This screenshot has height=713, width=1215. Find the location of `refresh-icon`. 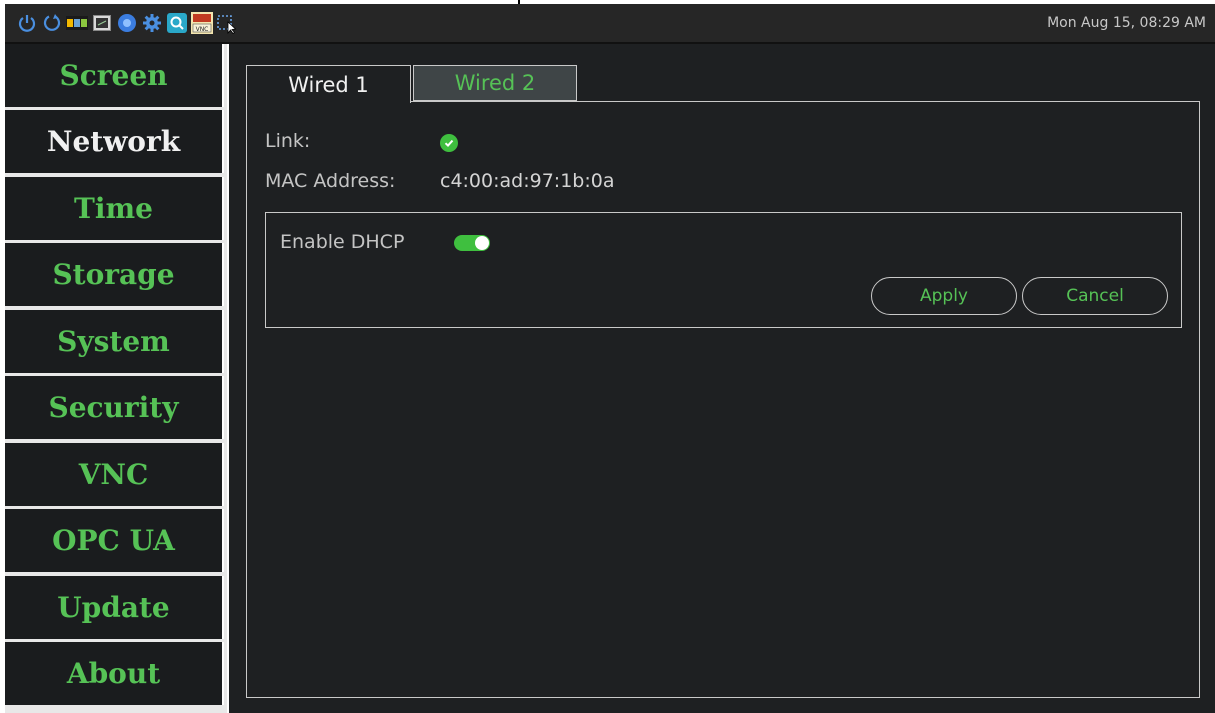

refresh-icon is located at coordinates (52, 23).